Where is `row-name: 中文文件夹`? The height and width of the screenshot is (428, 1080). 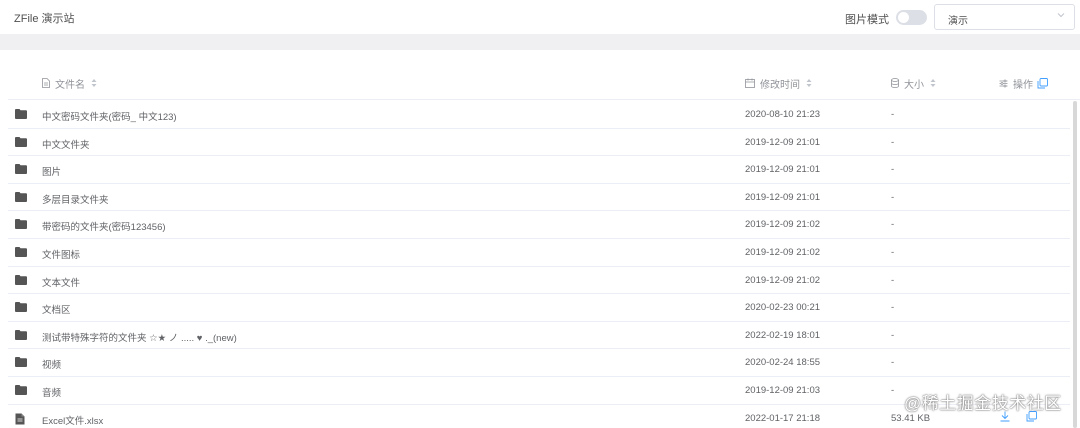 row-name: 中文文件夹 is located at coordinates (66, 144).